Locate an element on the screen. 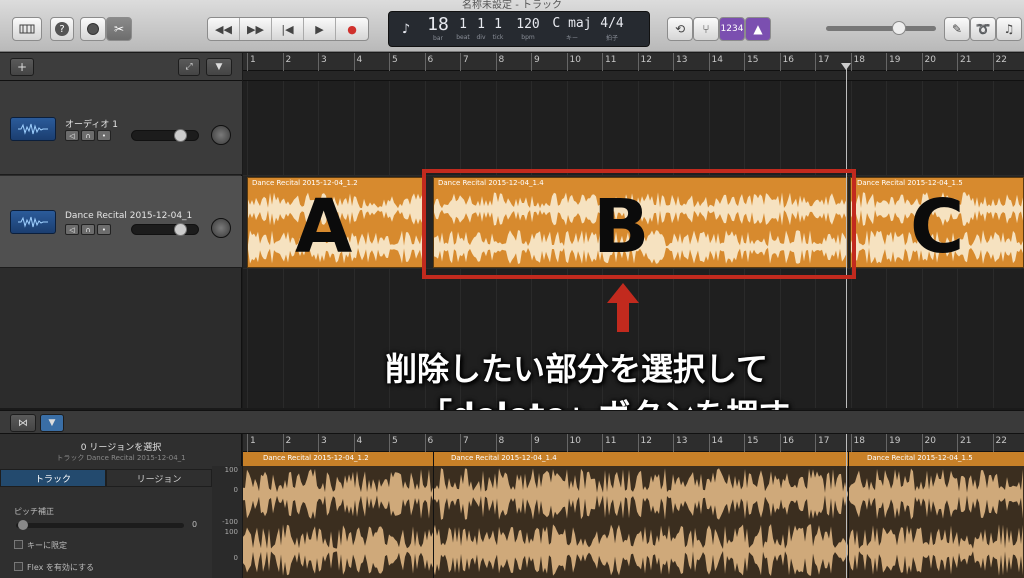  notepad-button: ✎ is located at coordinates (957, 29).